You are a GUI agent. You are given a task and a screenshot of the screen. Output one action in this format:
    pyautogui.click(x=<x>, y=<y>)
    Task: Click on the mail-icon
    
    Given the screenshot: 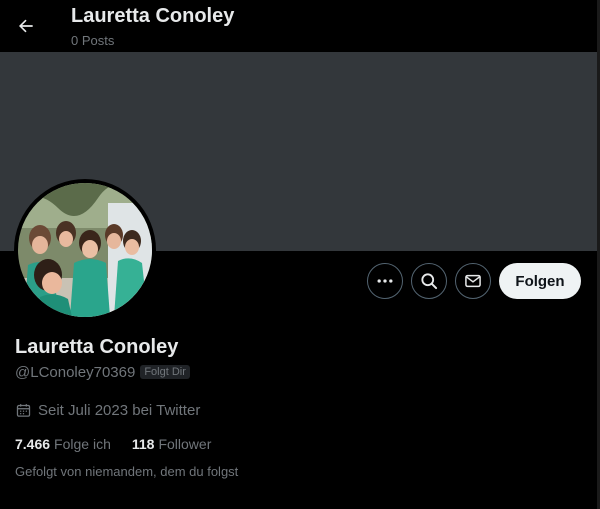 What is the action you would take?
    pyautogui.click(x=473, y=281)
    